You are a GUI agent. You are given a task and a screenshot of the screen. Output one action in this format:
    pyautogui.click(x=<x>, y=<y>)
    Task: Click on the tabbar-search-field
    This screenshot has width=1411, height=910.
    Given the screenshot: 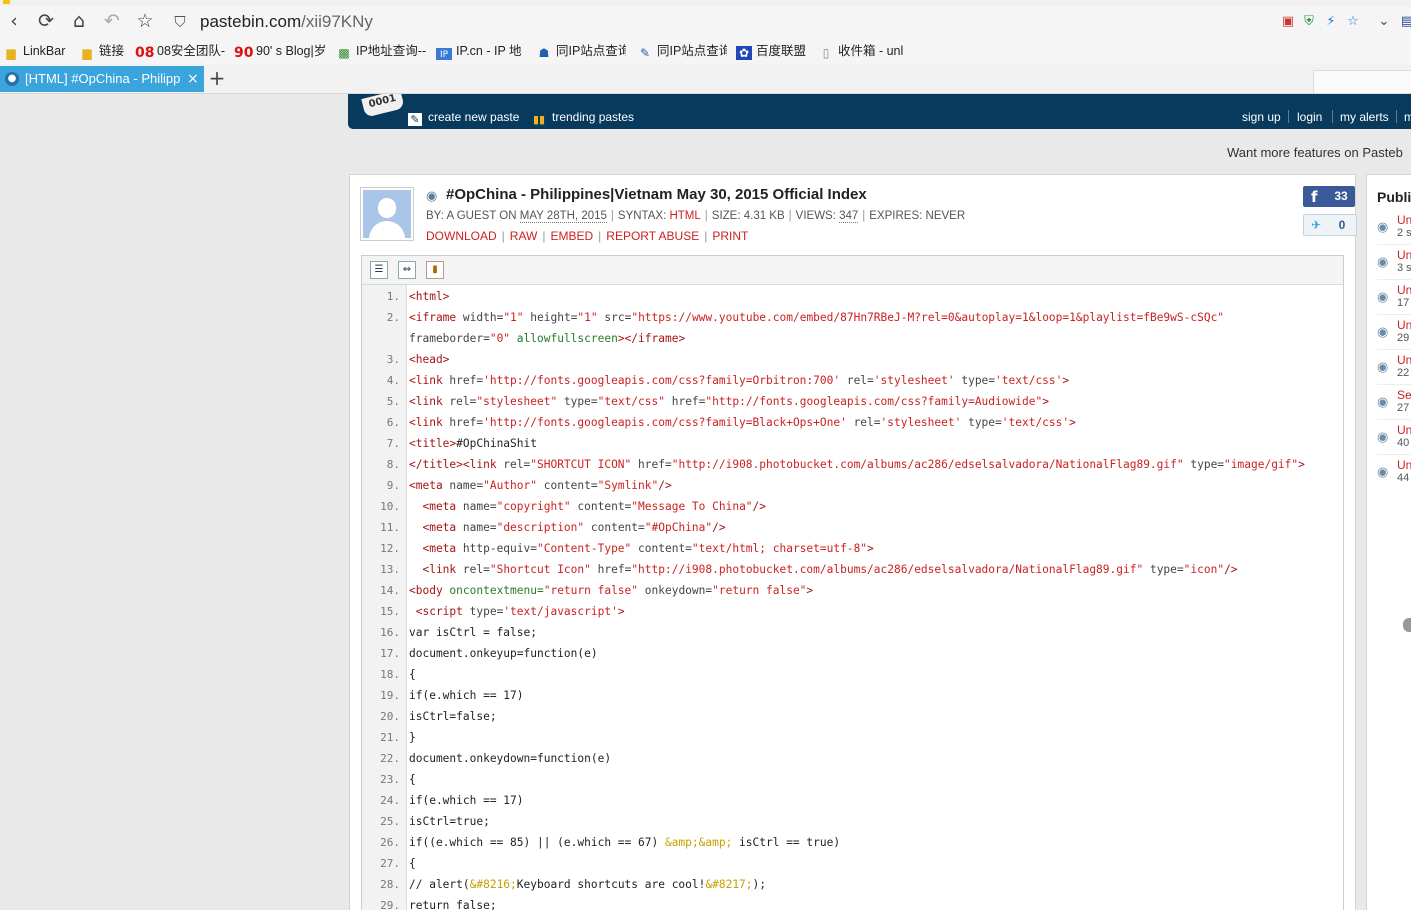 What is the action you would take?
    pyautogui.click(x=1362, y=82)
    